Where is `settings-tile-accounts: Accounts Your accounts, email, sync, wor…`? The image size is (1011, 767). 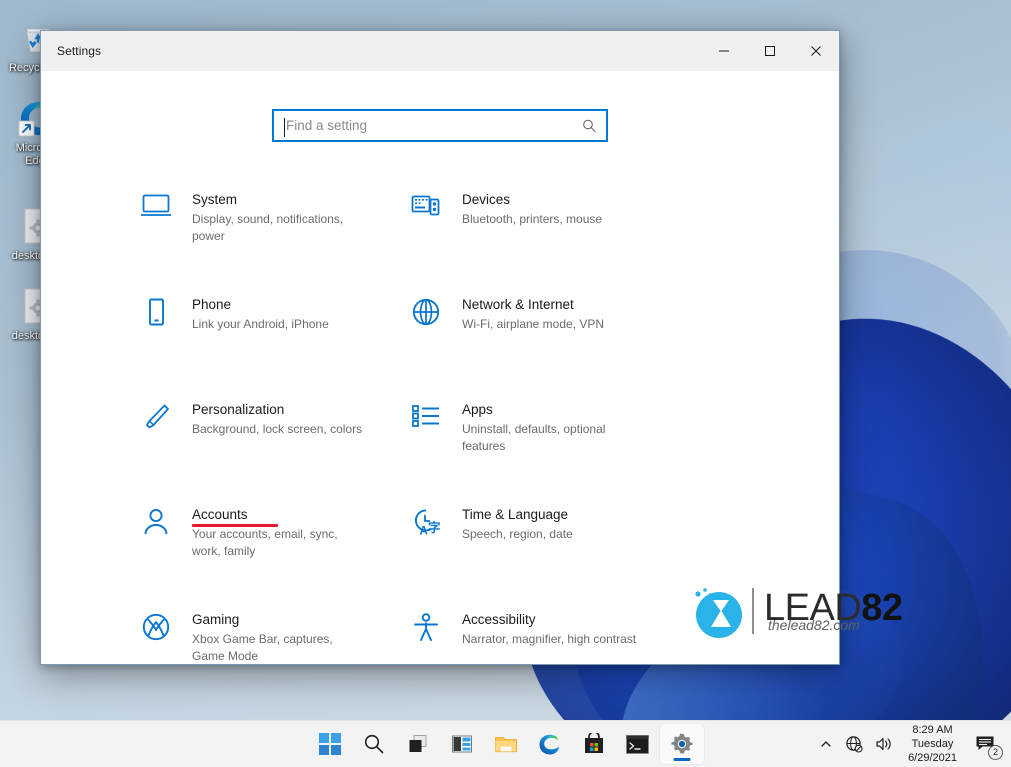 settings-tile-accounts: Accounts Your accounts, email, sync, wor… is located at coordinates (275, 553).